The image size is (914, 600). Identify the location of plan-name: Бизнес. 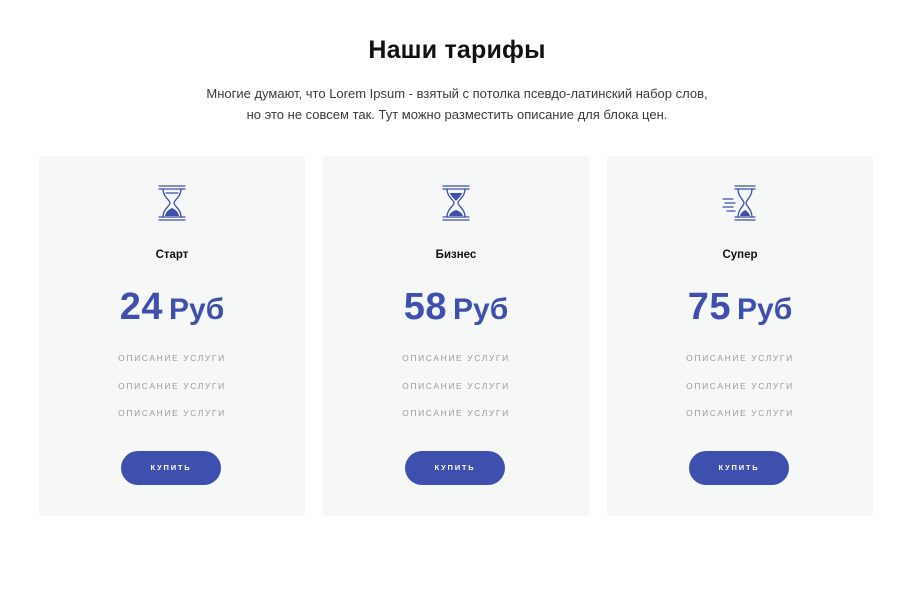
(456, 255).